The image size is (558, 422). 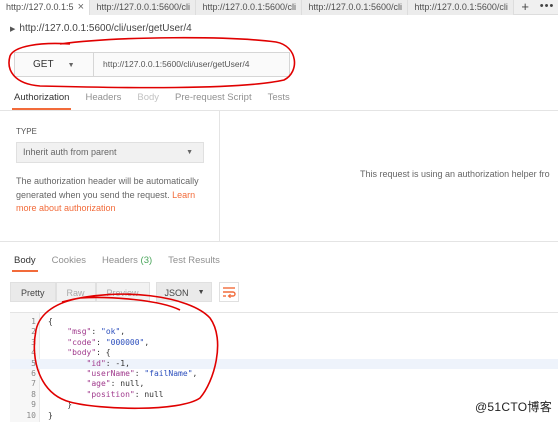 I want to click on annotation-circle-body, so click(x=126, y=351).